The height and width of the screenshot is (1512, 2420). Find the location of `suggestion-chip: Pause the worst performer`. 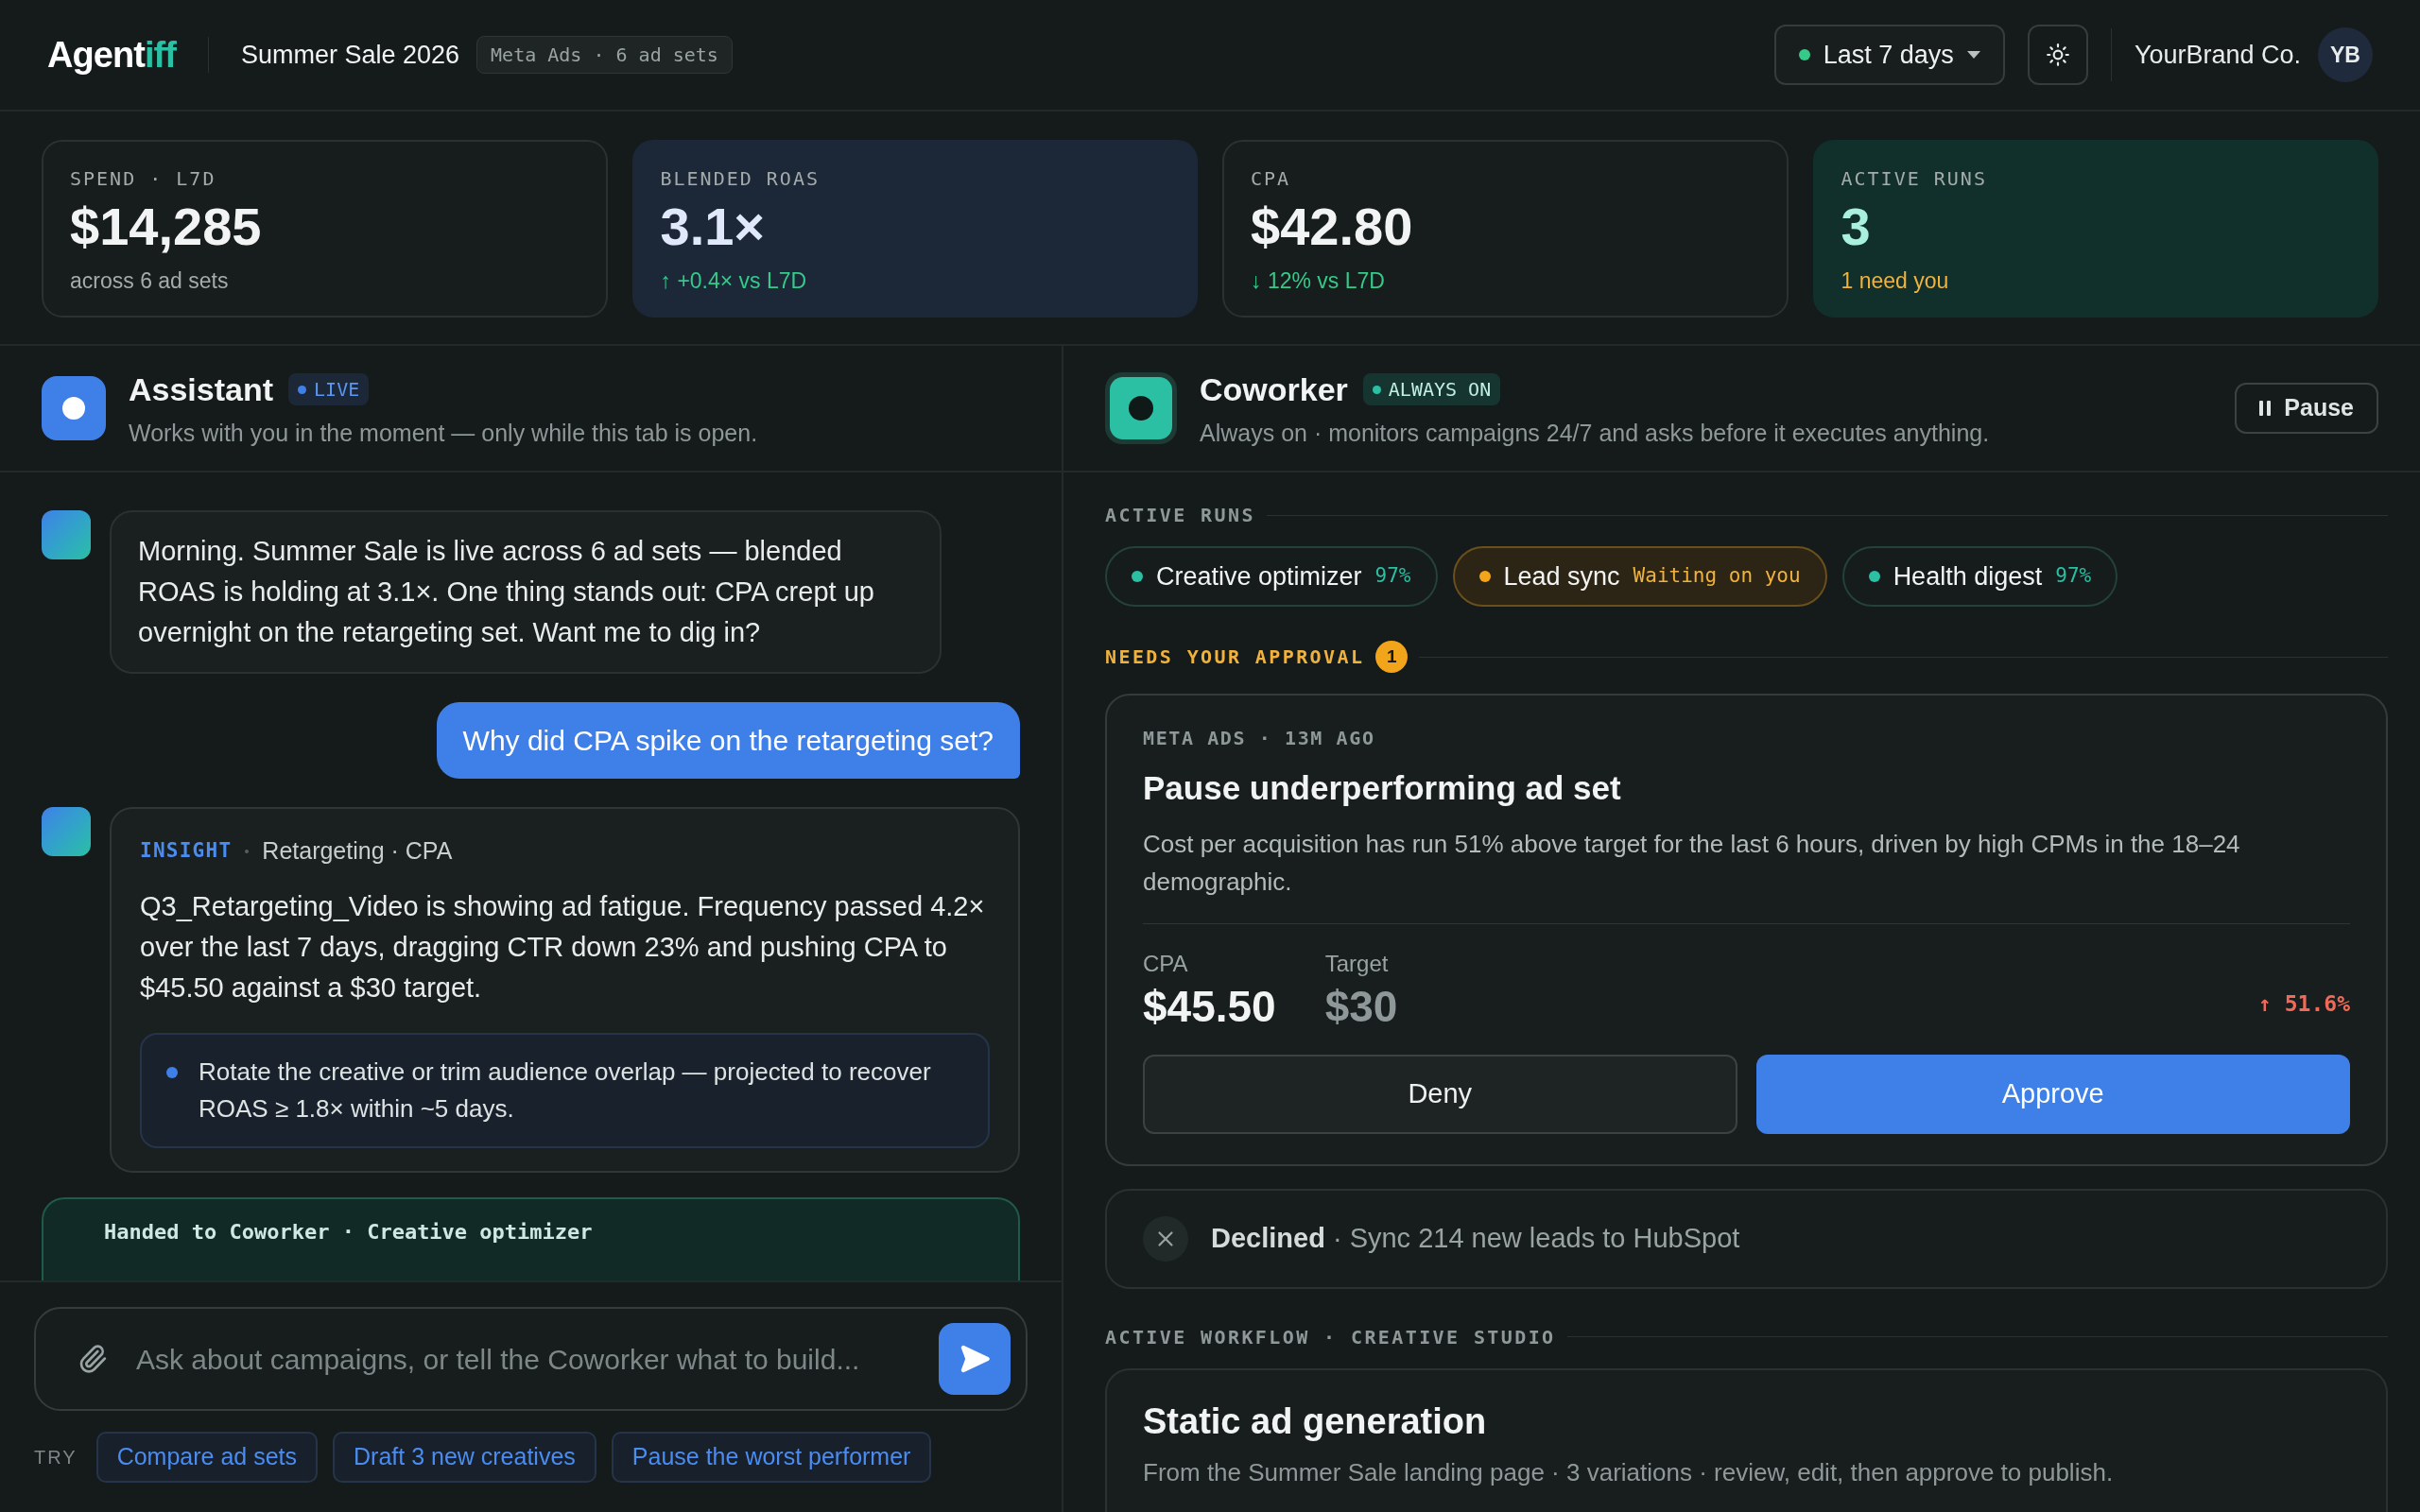

suggestion-chip: Pause the worst performer is located at coordinates (771, 1457).